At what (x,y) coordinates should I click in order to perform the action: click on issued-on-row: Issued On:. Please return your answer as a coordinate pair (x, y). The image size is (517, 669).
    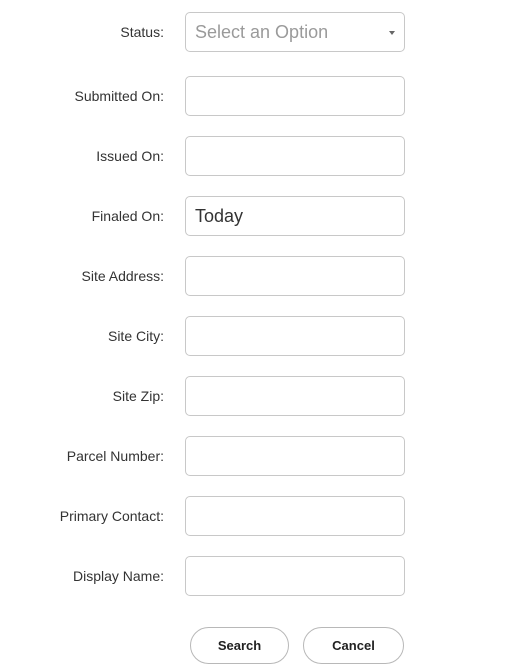
    Looking at the image, I should click on (258, 156).